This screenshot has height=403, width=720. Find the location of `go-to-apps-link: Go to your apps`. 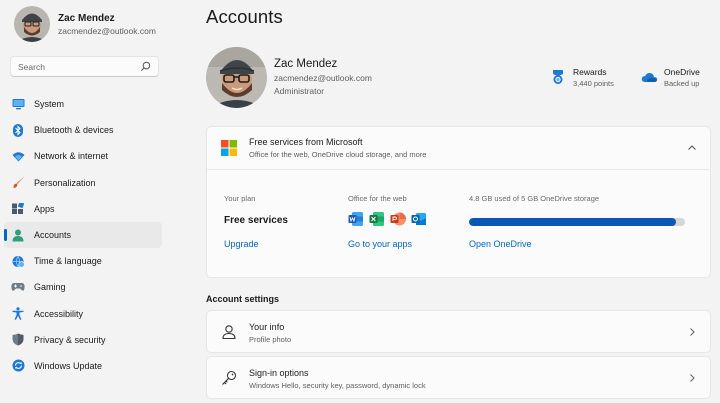

go-to-apps-link: Go to your apps is located at coordinates (380, 244).